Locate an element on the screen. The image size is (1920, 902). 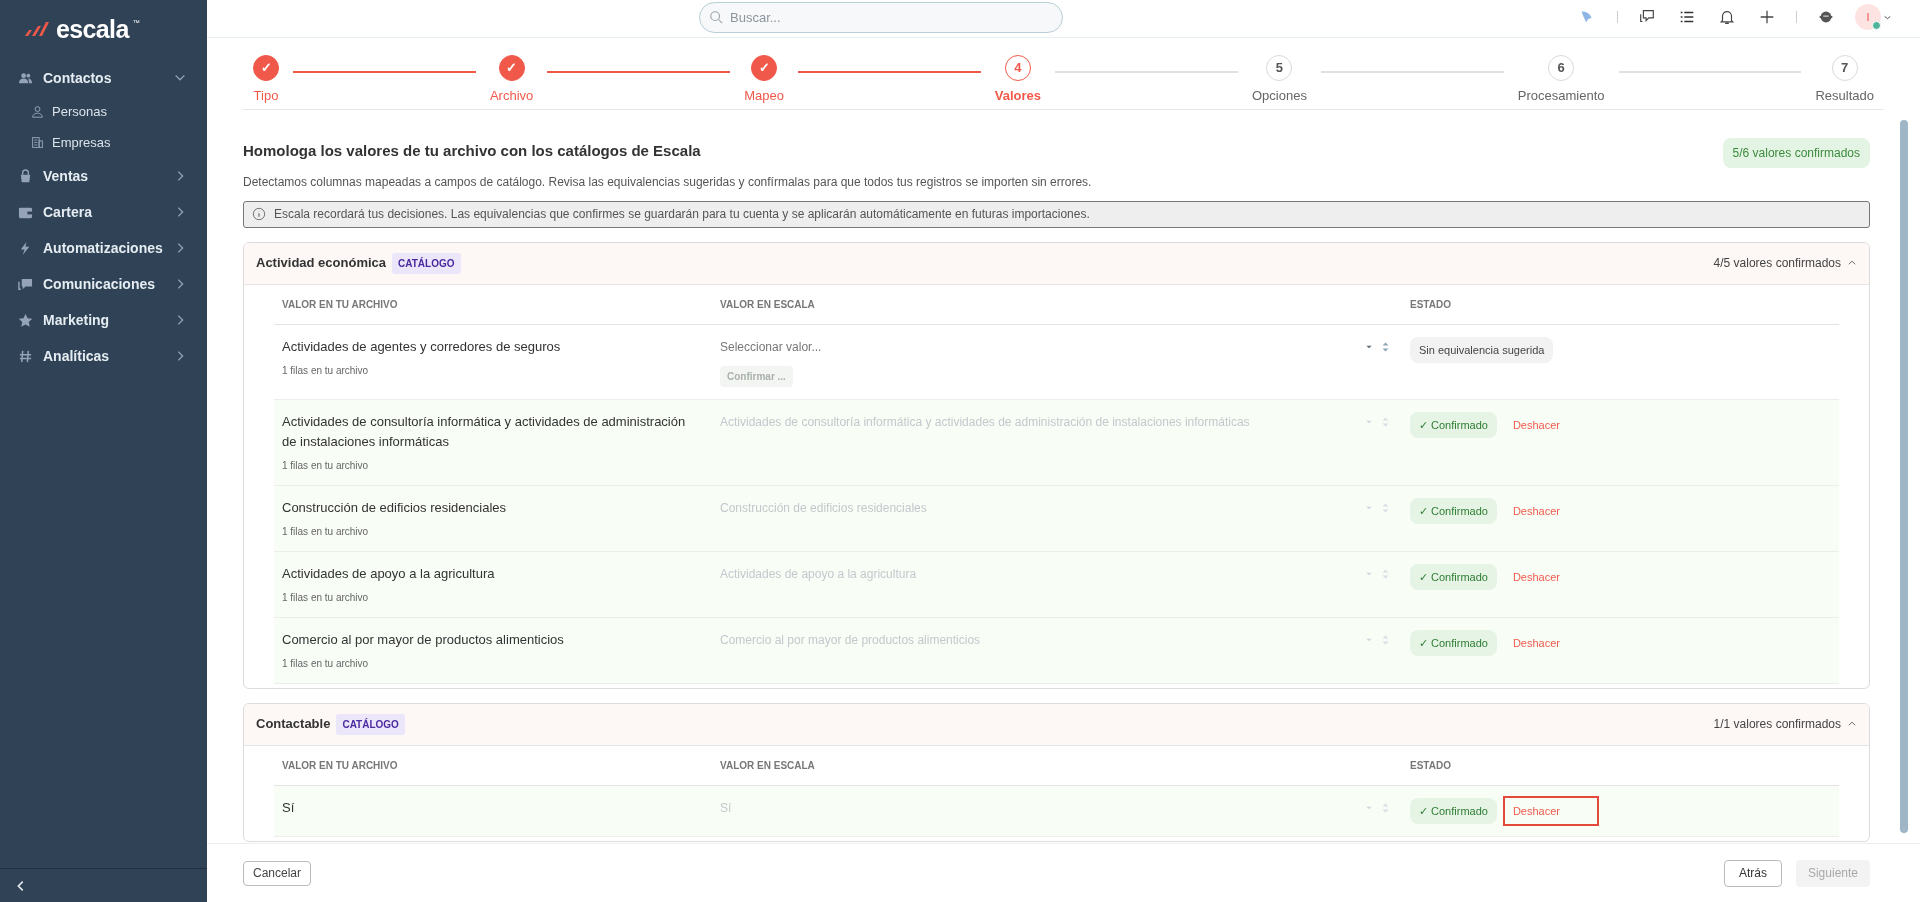
step-label: Mapeo is located at coordinates (764, 95).